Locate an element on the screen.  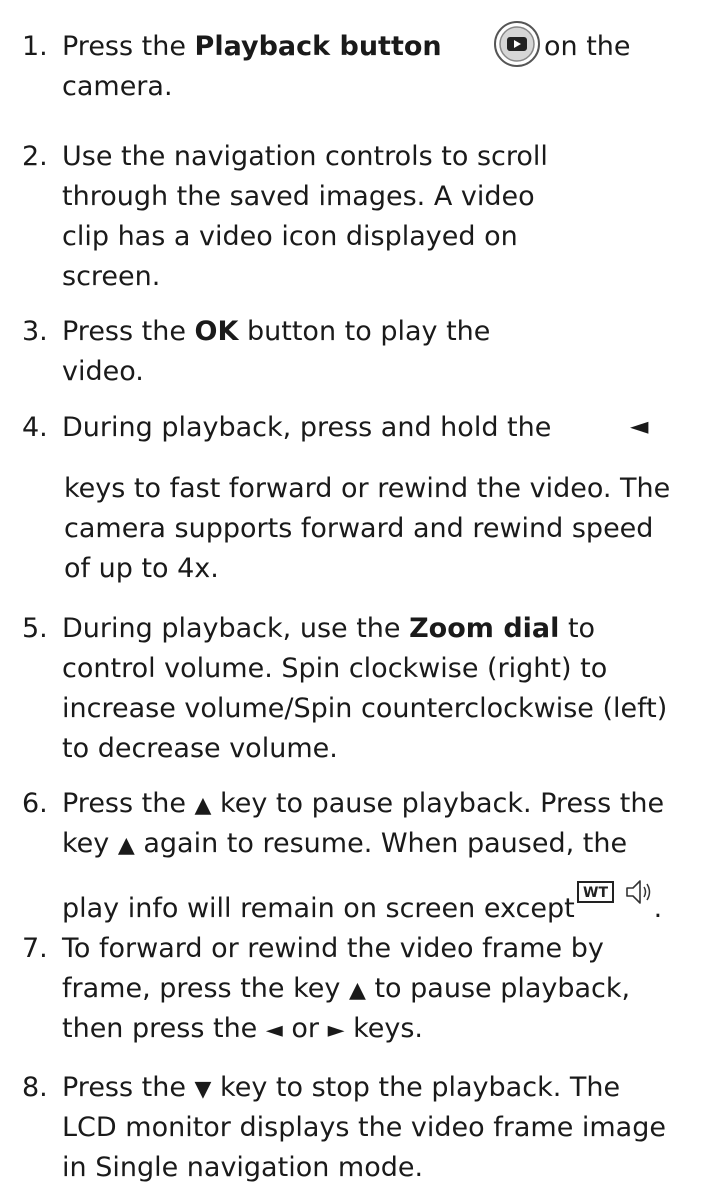
step-text: video. is located at coordinates (103, 371).